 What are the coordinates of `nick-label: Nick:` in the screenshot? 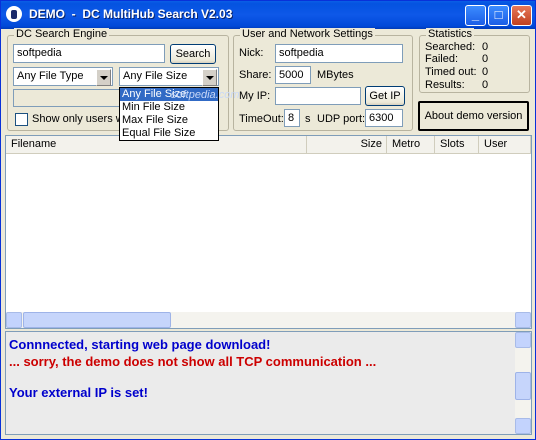 It's located at (251, 53).